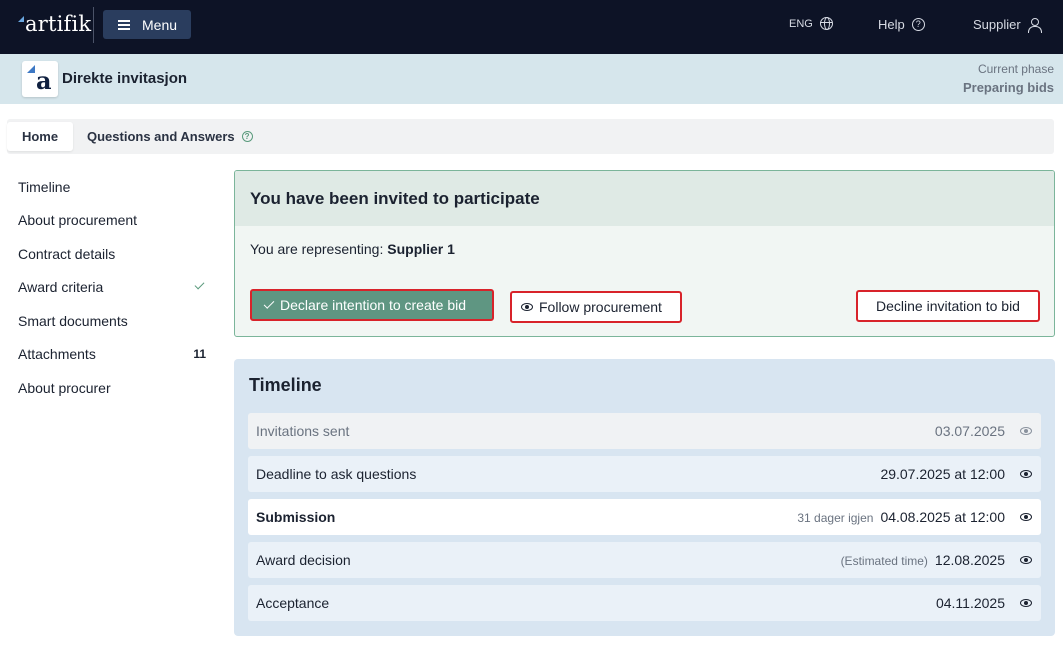  Describe the element at coordinates (942, 517) in the screenshot. I see `timeline-row-date: 04.08.2025 at 12:00` at that location.